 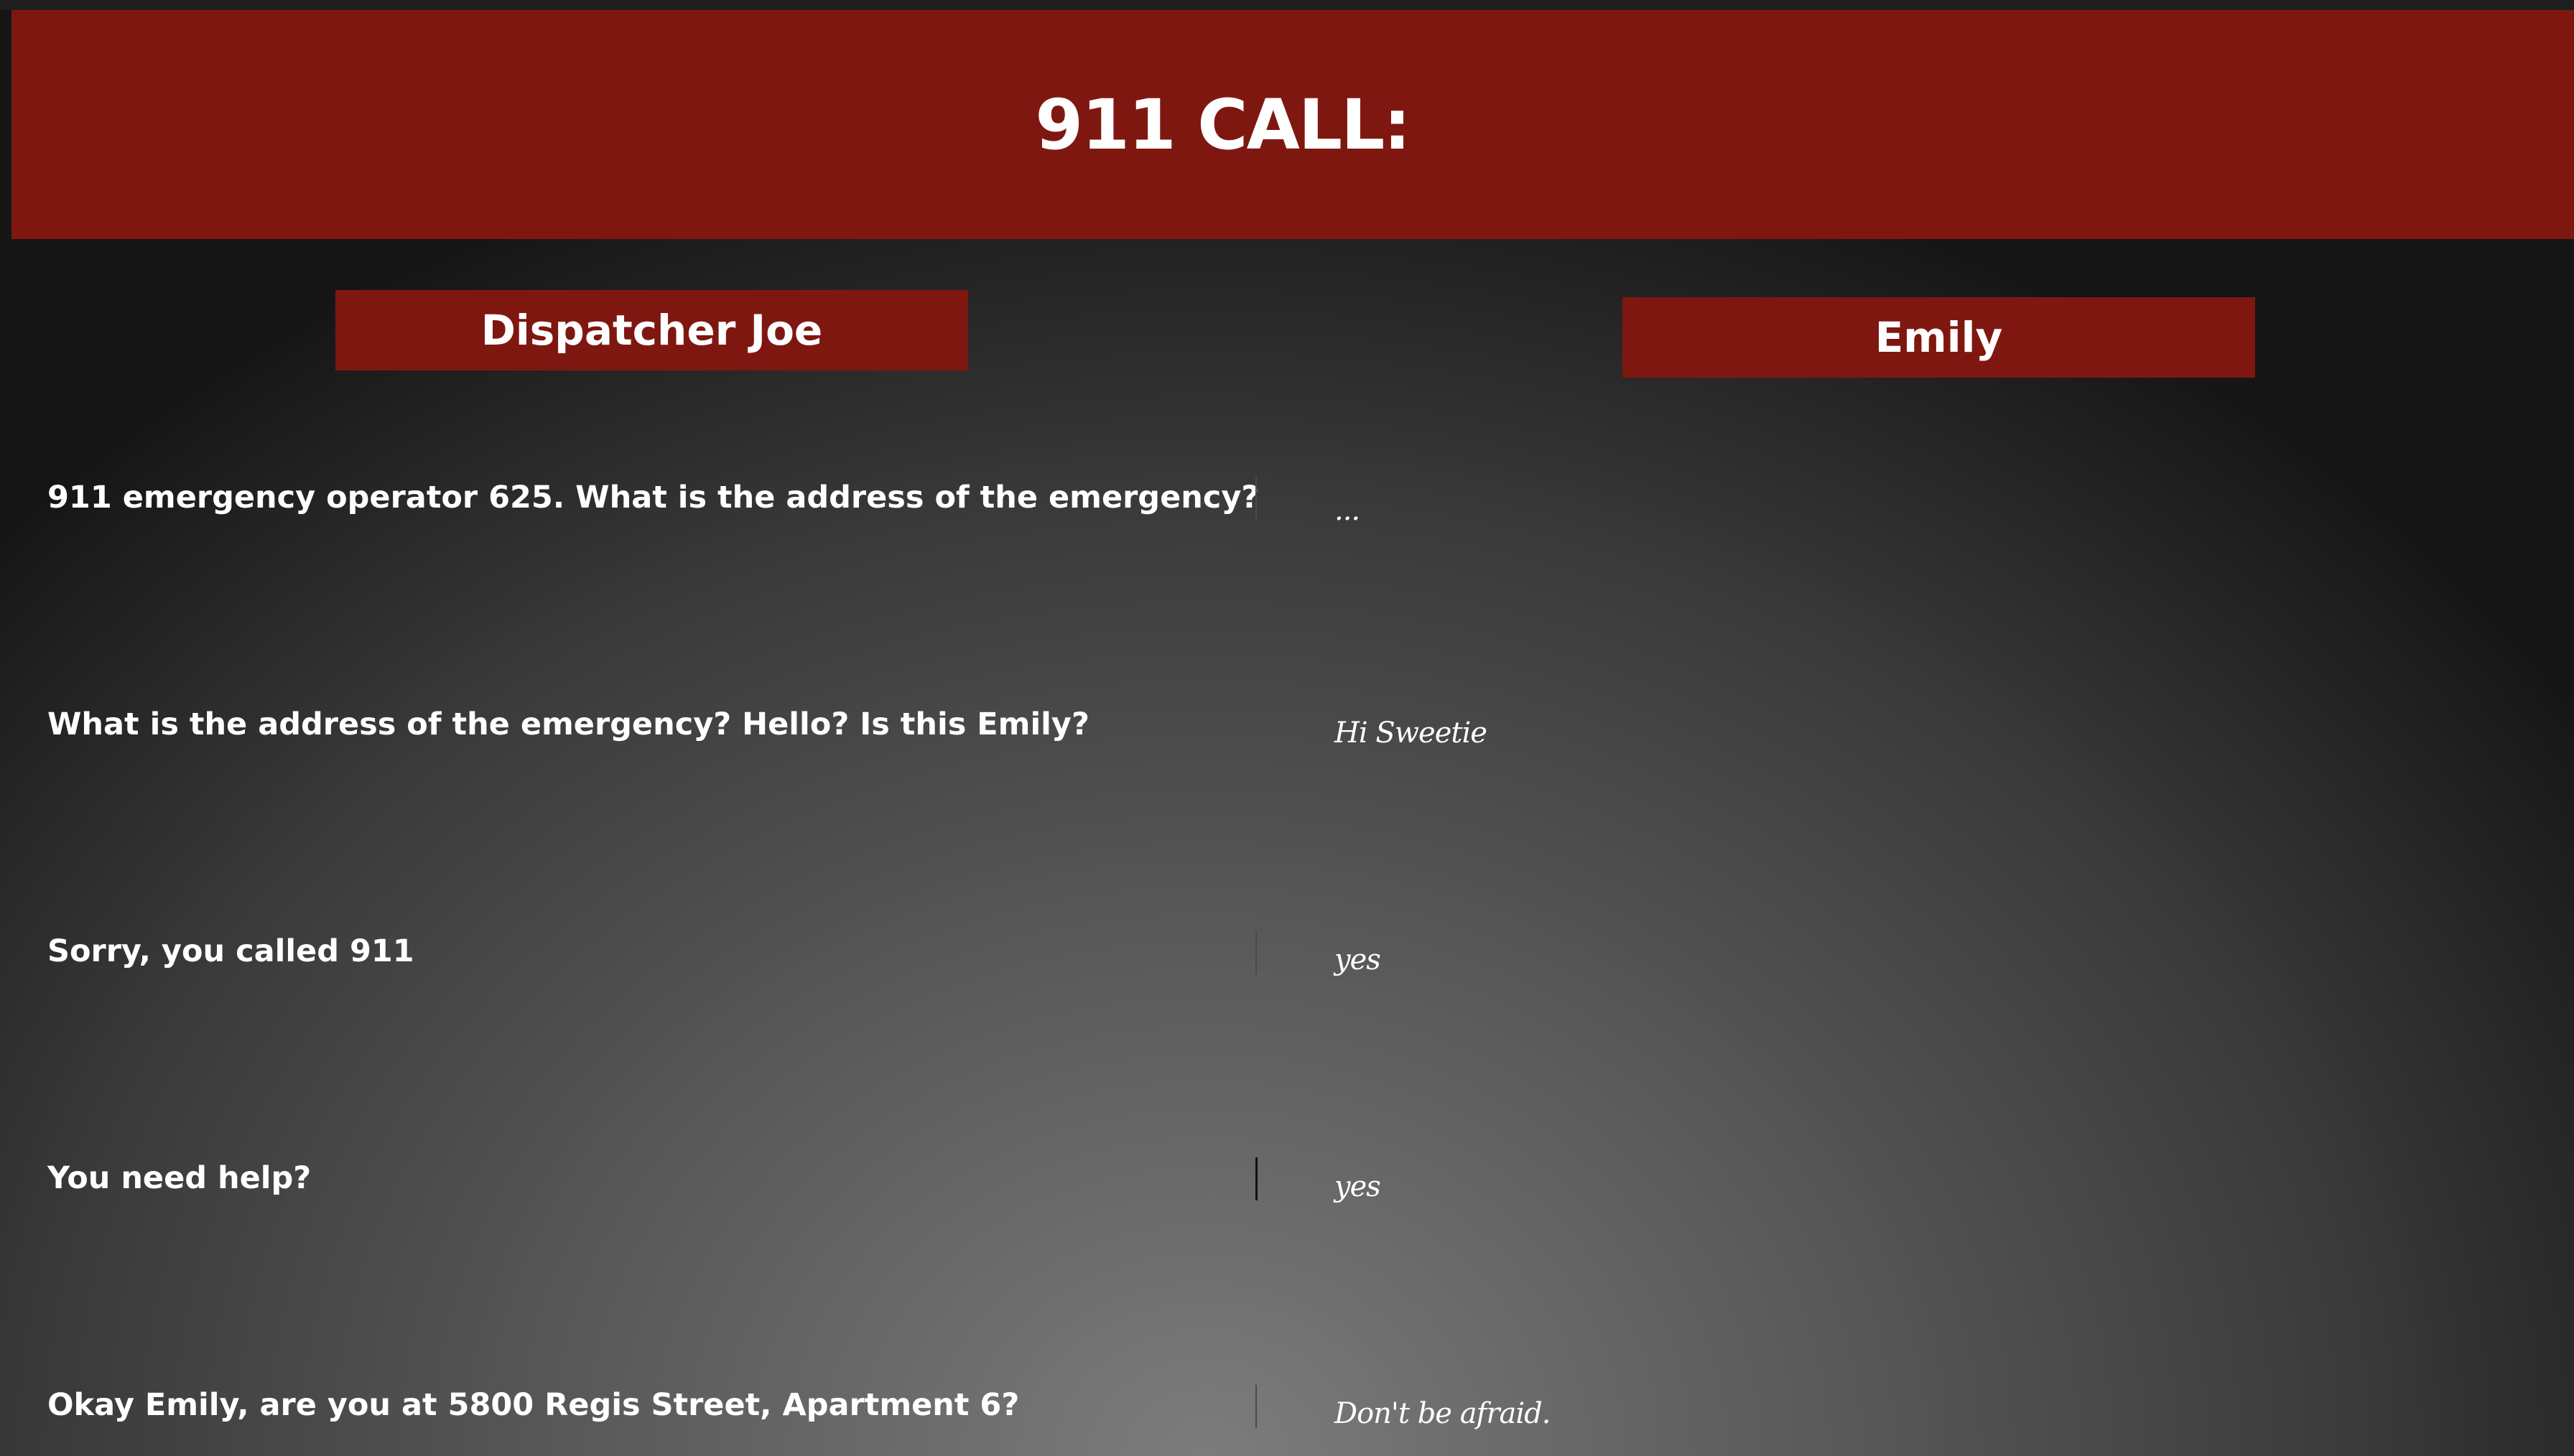 I want to click on emily-line-2: Hi Sweetie, so click(x=1410, y=733).